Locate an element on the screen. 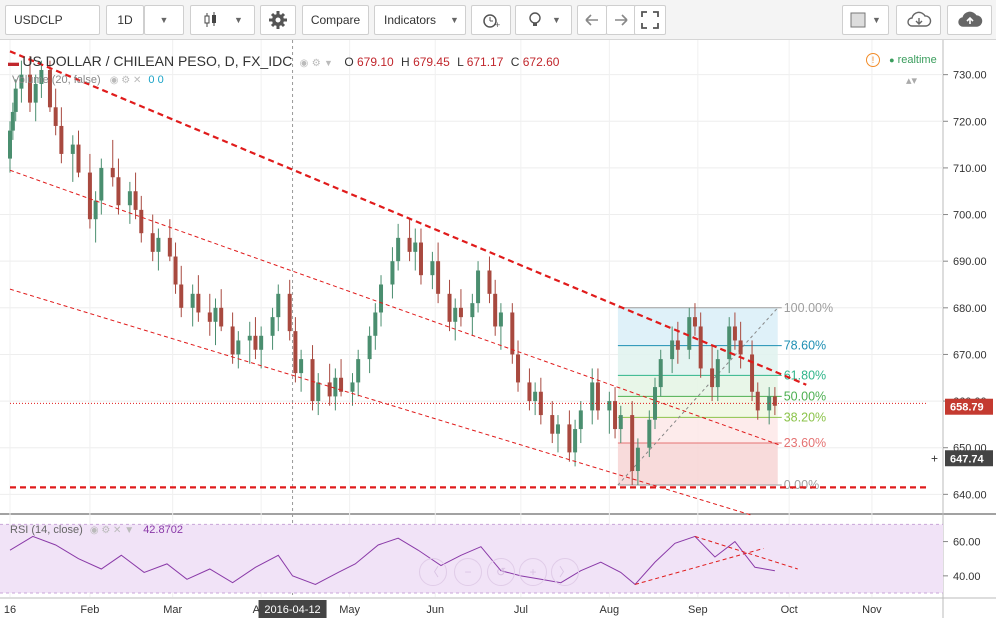 The height and width of the screenshot is (618, 996). symbol-search: USDCLP is located at coordinates (52, 20).